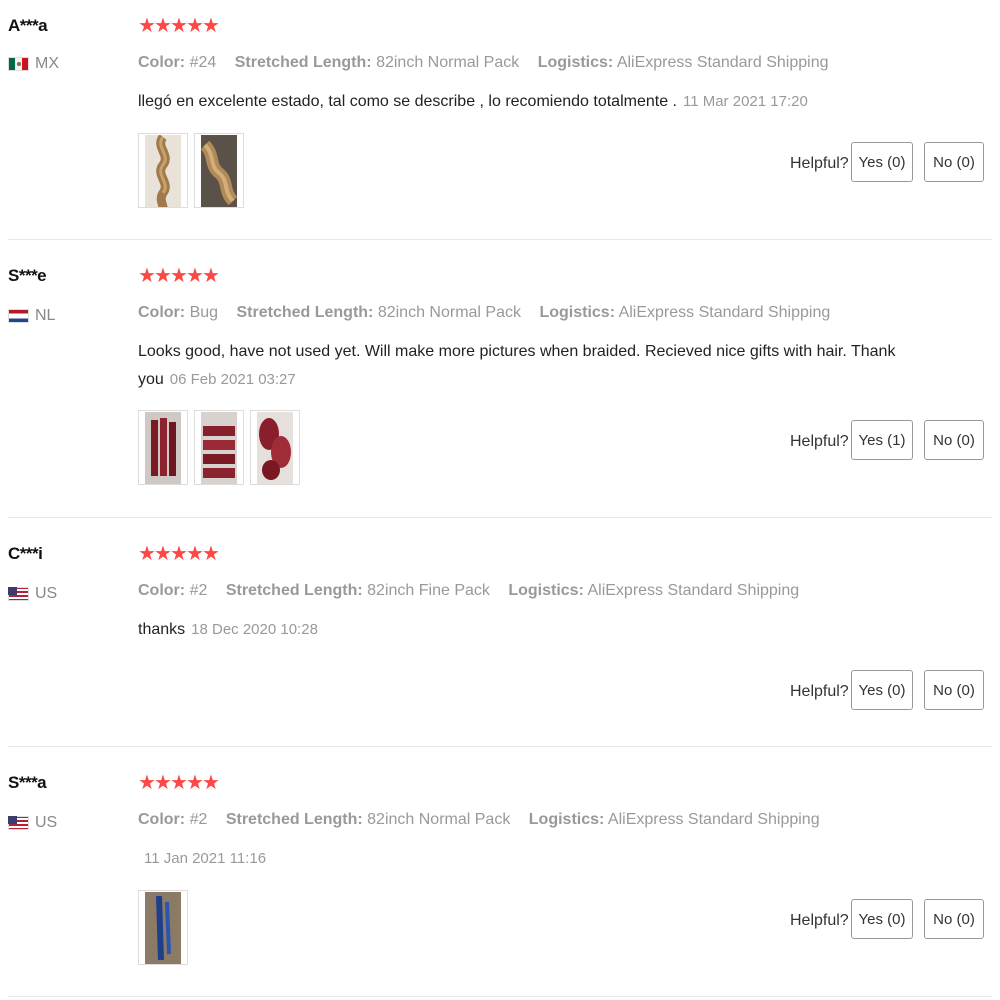 The height and width of the screenshot is (1000, 1000). Describe the element at coordinates (18, 64) in the screenshot. I see `flag-mx-icon` at that location.